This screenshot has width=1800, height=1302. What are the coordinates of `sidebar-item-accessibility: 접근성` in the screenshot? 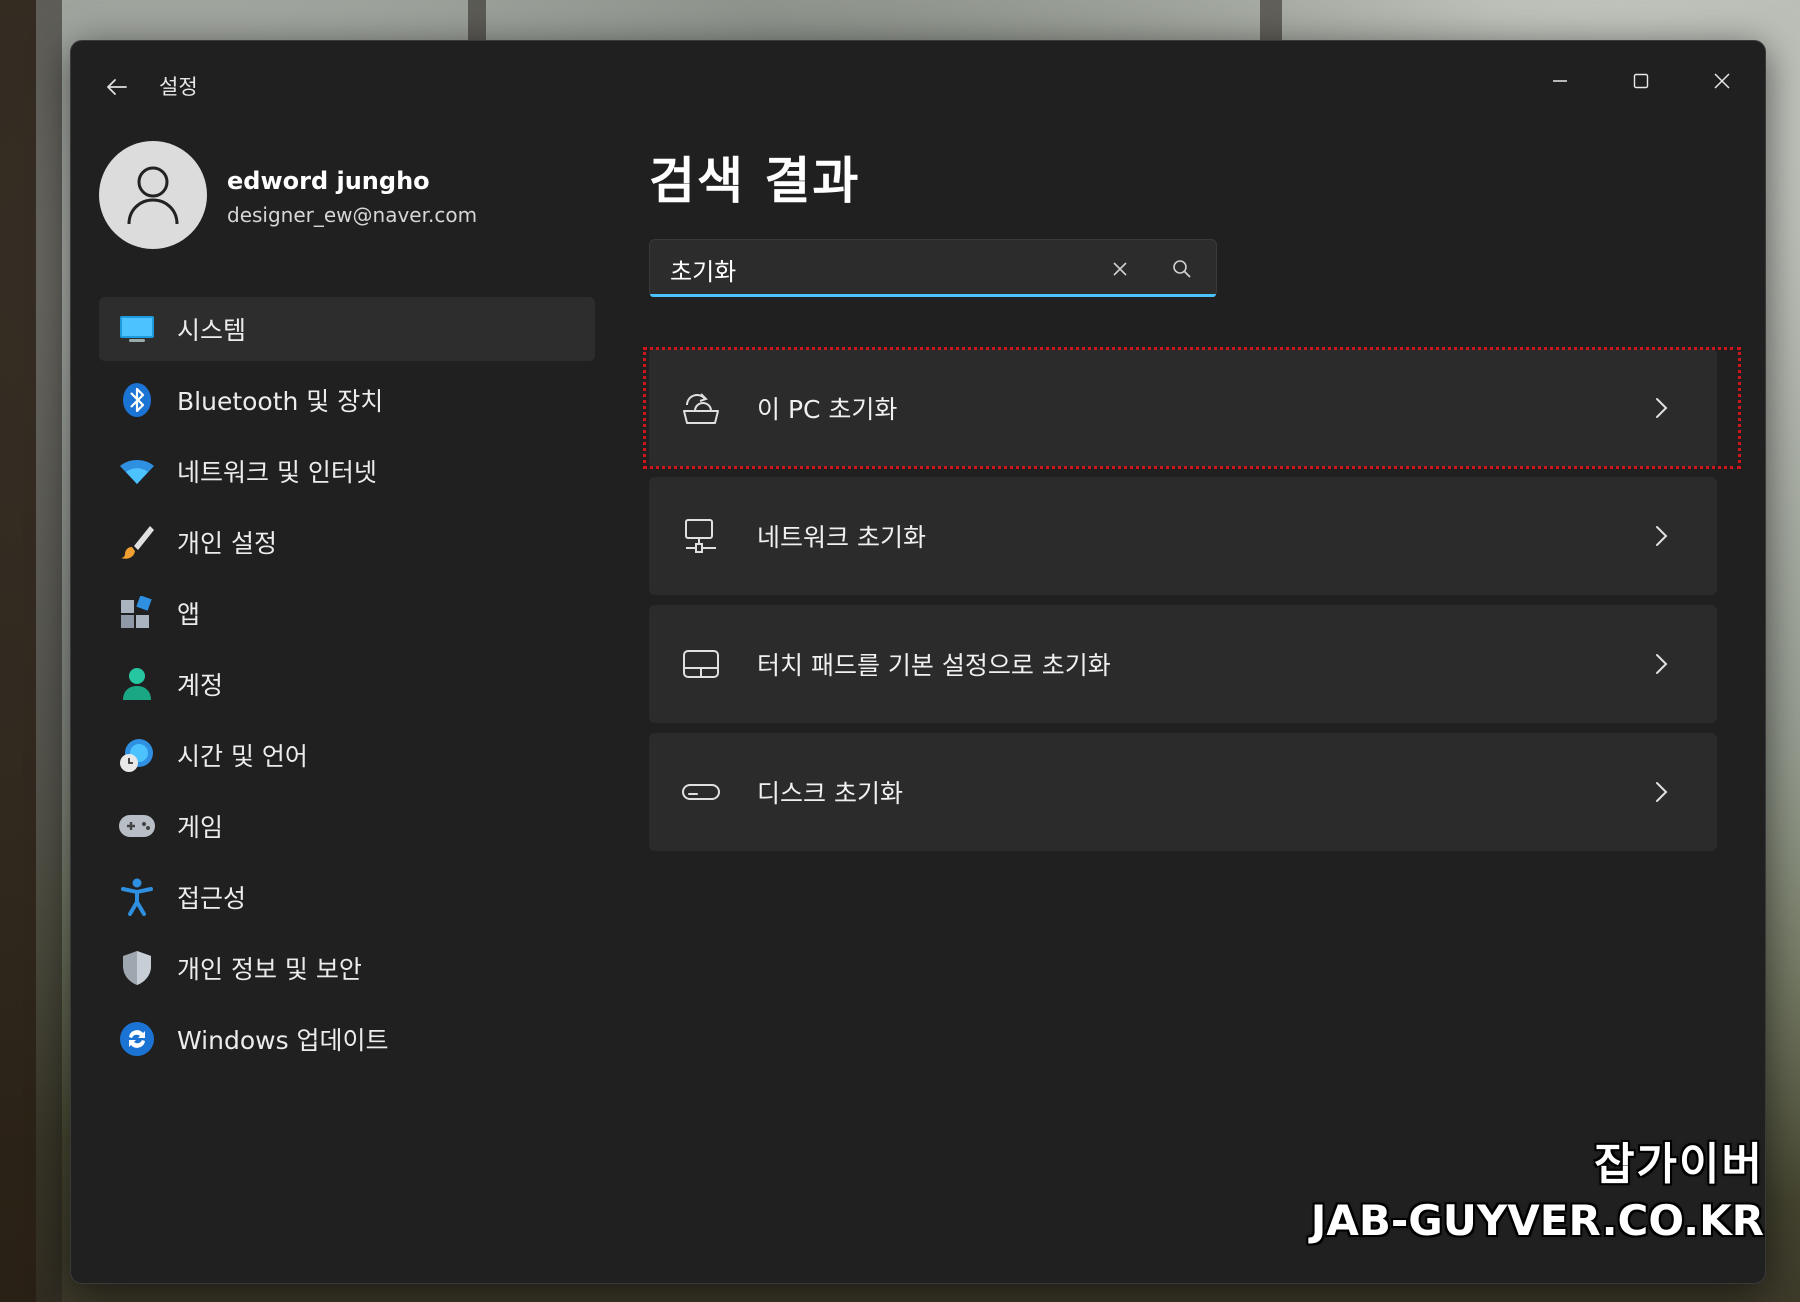 It's located at (347, 897).